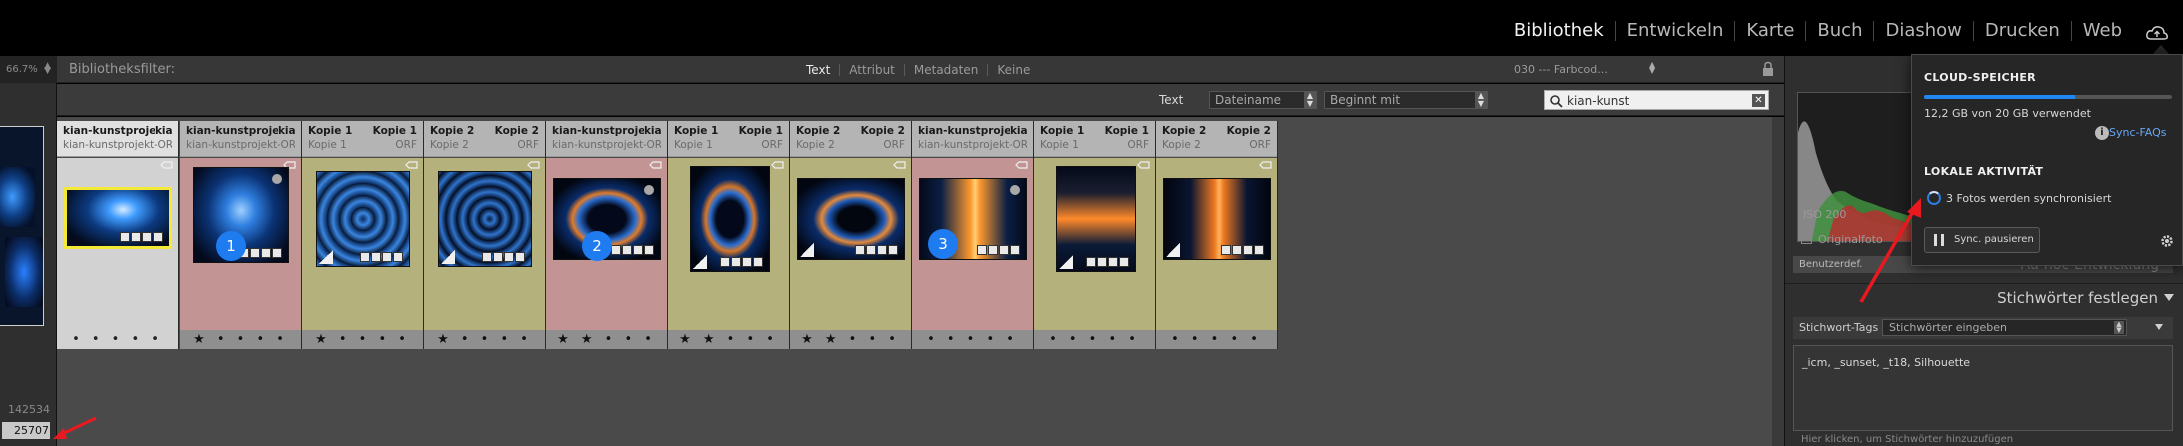 The width and height of the screenshot is (2183, 446). What do you see at coordinates (1263, 100) in the screenshot?
I see `search-field-select: Dateiname ▲ ▼` at bounding box center [1263, 100].